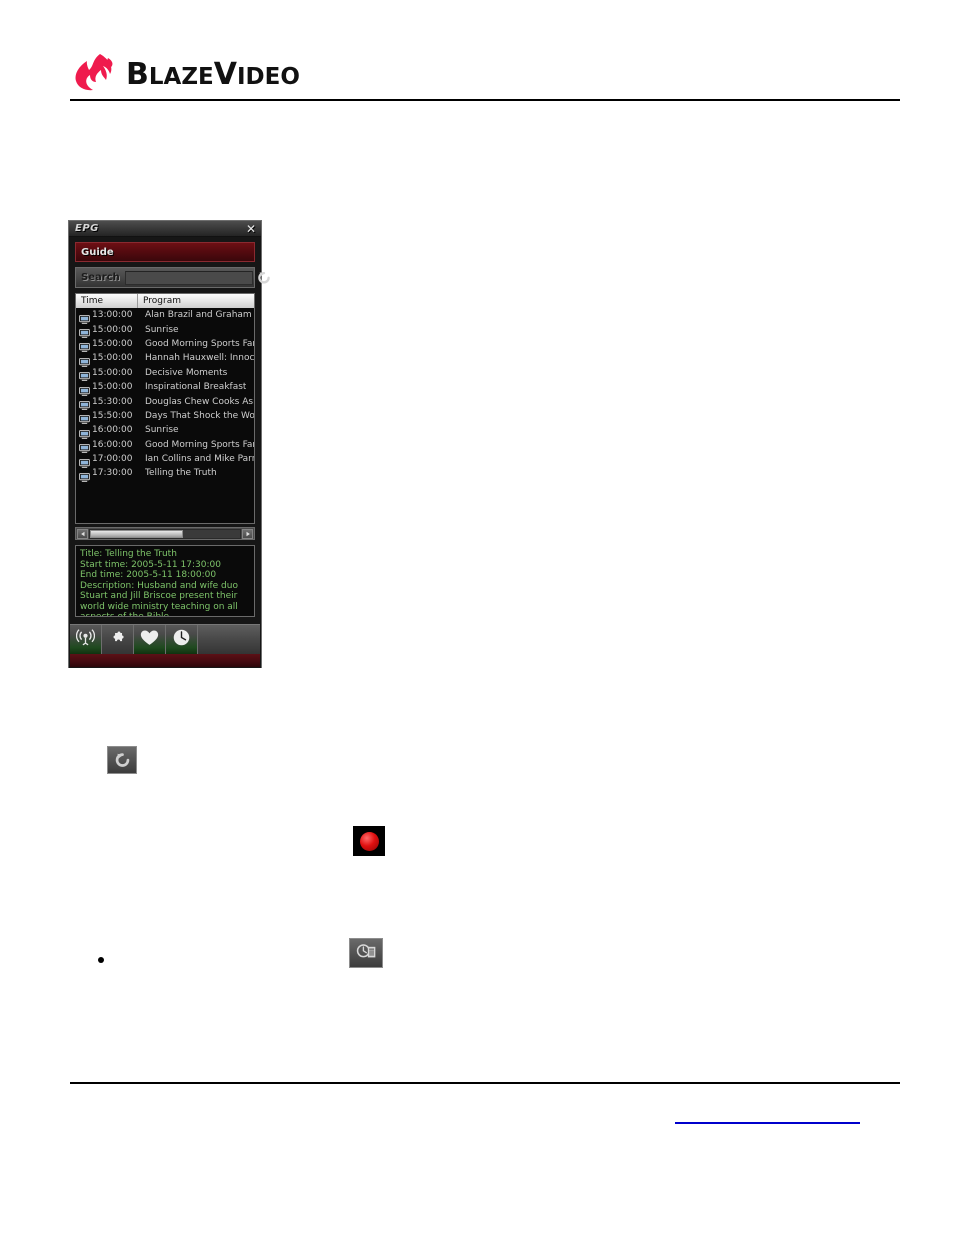 The height and width of the screenshot is (1235, 954). Describe the element at coordinates (196, 301) in the screenshot. I see `column-header-program: Program` at that location.